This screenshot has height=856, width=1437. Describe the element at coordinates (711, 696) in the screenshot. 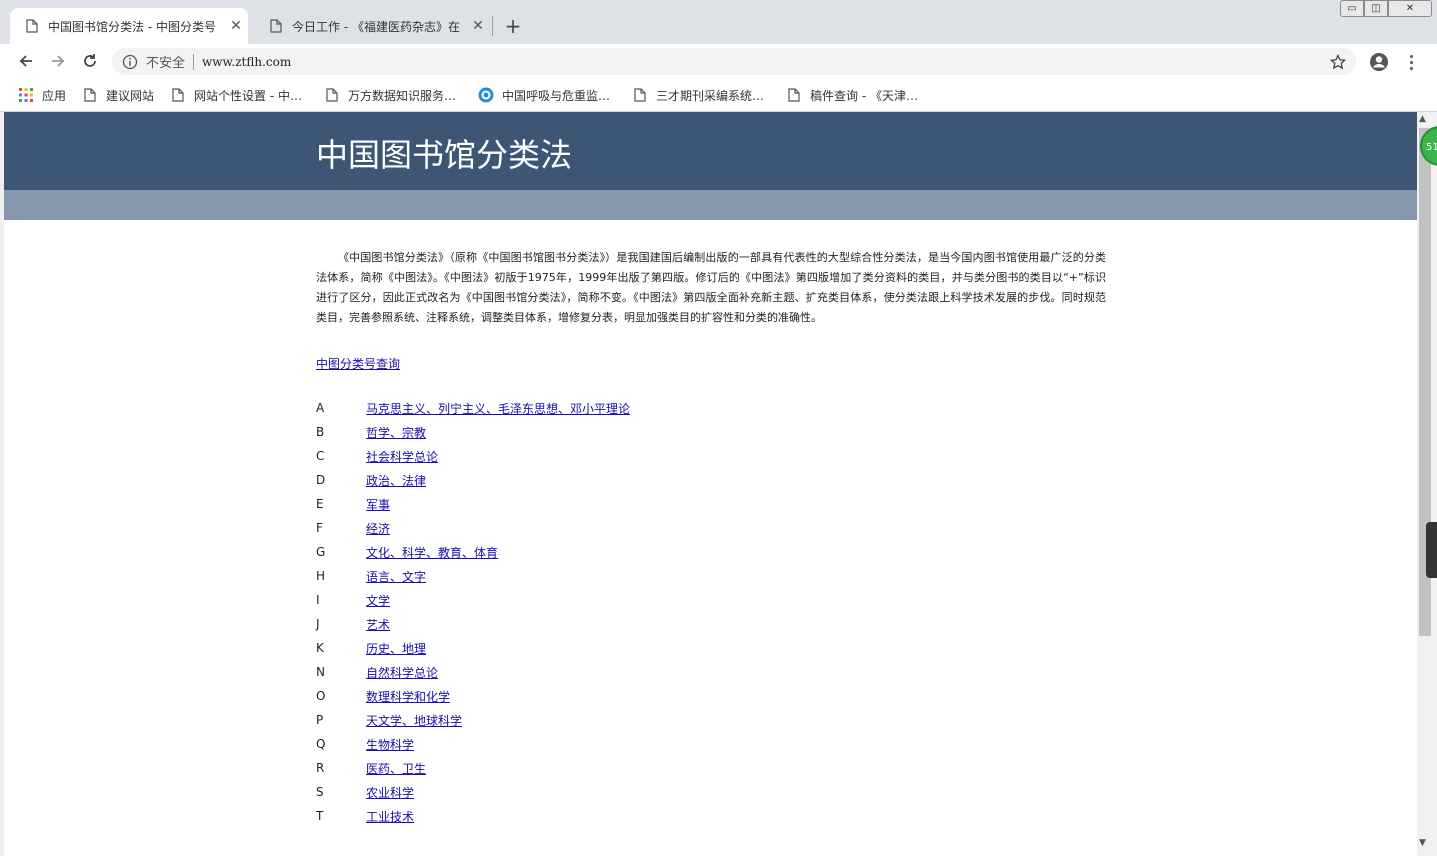

I see `category-row: O 数理科学和化学` at that location.